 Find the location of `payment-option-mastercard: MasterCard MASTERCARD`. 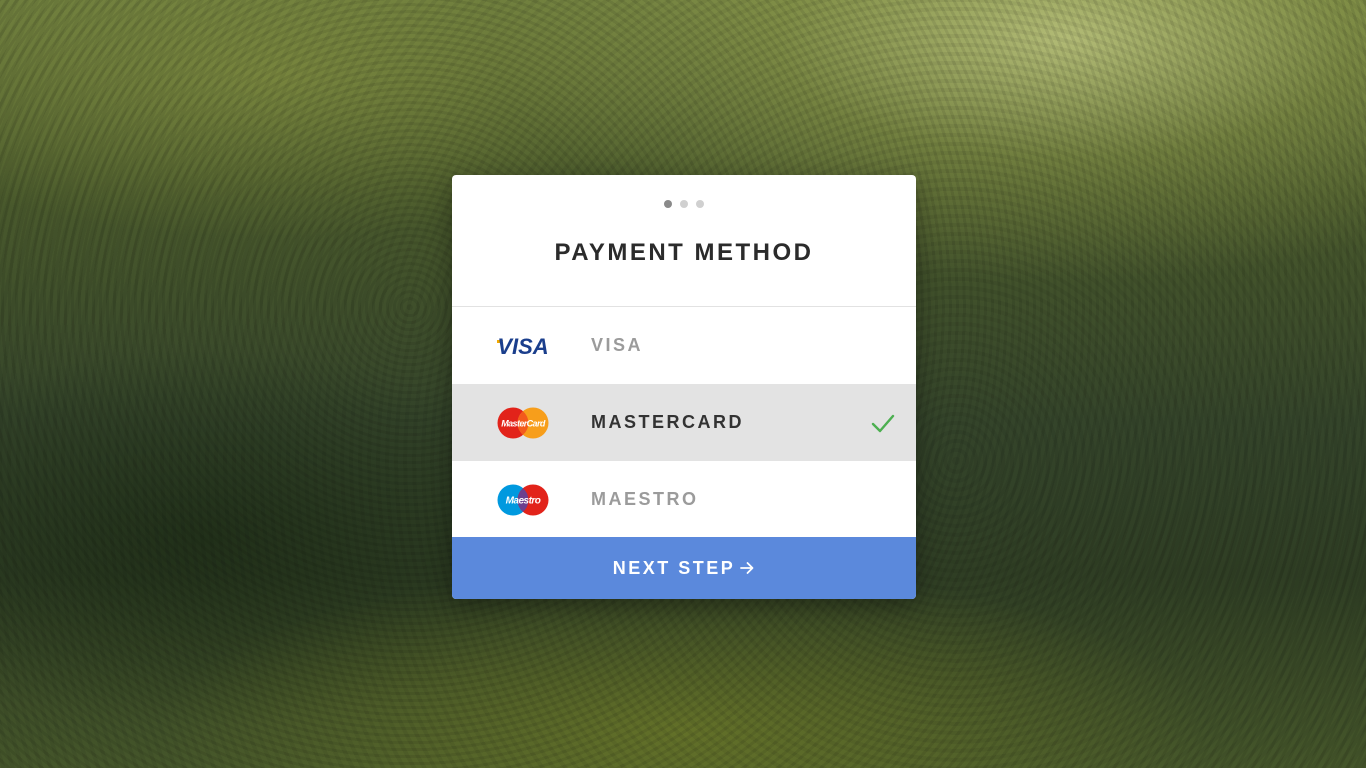

payment-option-mastercard: MasterCard MASTERCARD is located at coordinates (684, 422).